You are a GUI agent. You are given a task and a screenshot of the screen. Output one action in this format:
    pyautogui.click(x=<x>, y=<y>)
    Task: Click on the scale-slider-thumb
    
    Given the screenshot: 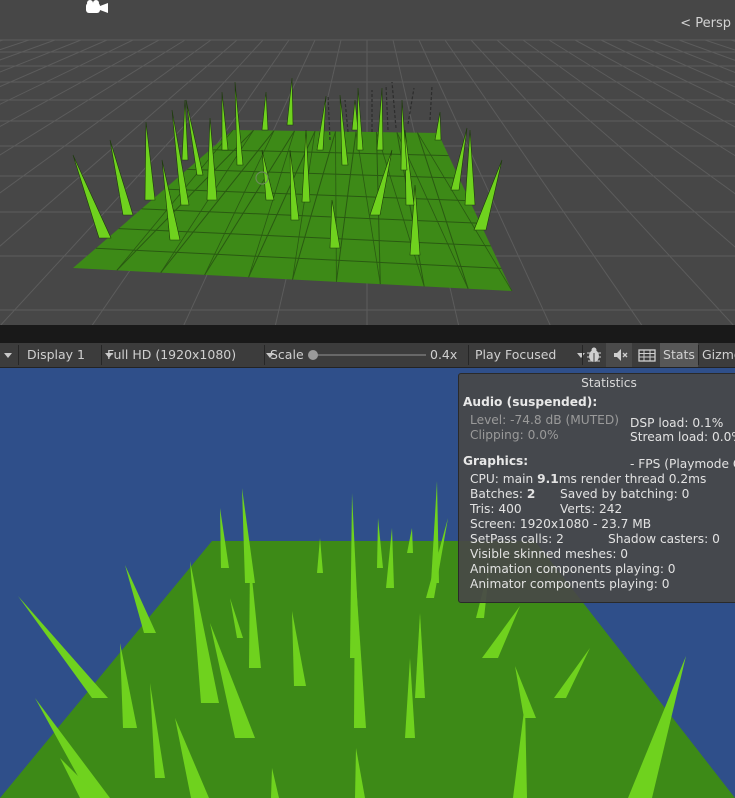 What is the action you would take?
    pyautogui.click(x=313, y=355)
    